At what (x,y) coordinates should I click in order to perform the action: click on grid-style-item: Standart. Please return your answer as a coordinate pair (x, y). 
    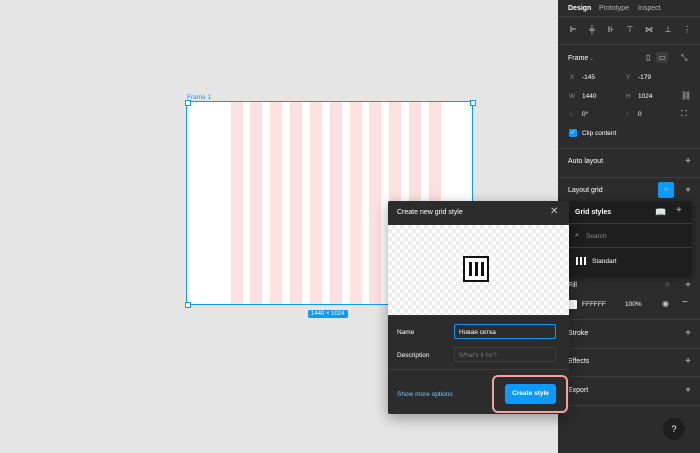
    Looking at the image, I should click on (629, 260).